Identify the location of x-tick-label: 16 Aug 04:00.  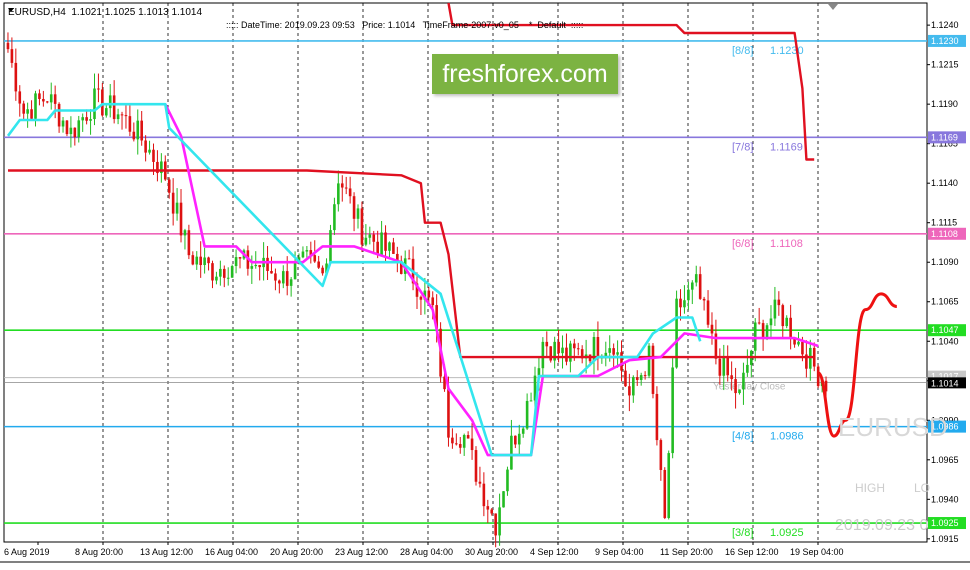
(231, 552).